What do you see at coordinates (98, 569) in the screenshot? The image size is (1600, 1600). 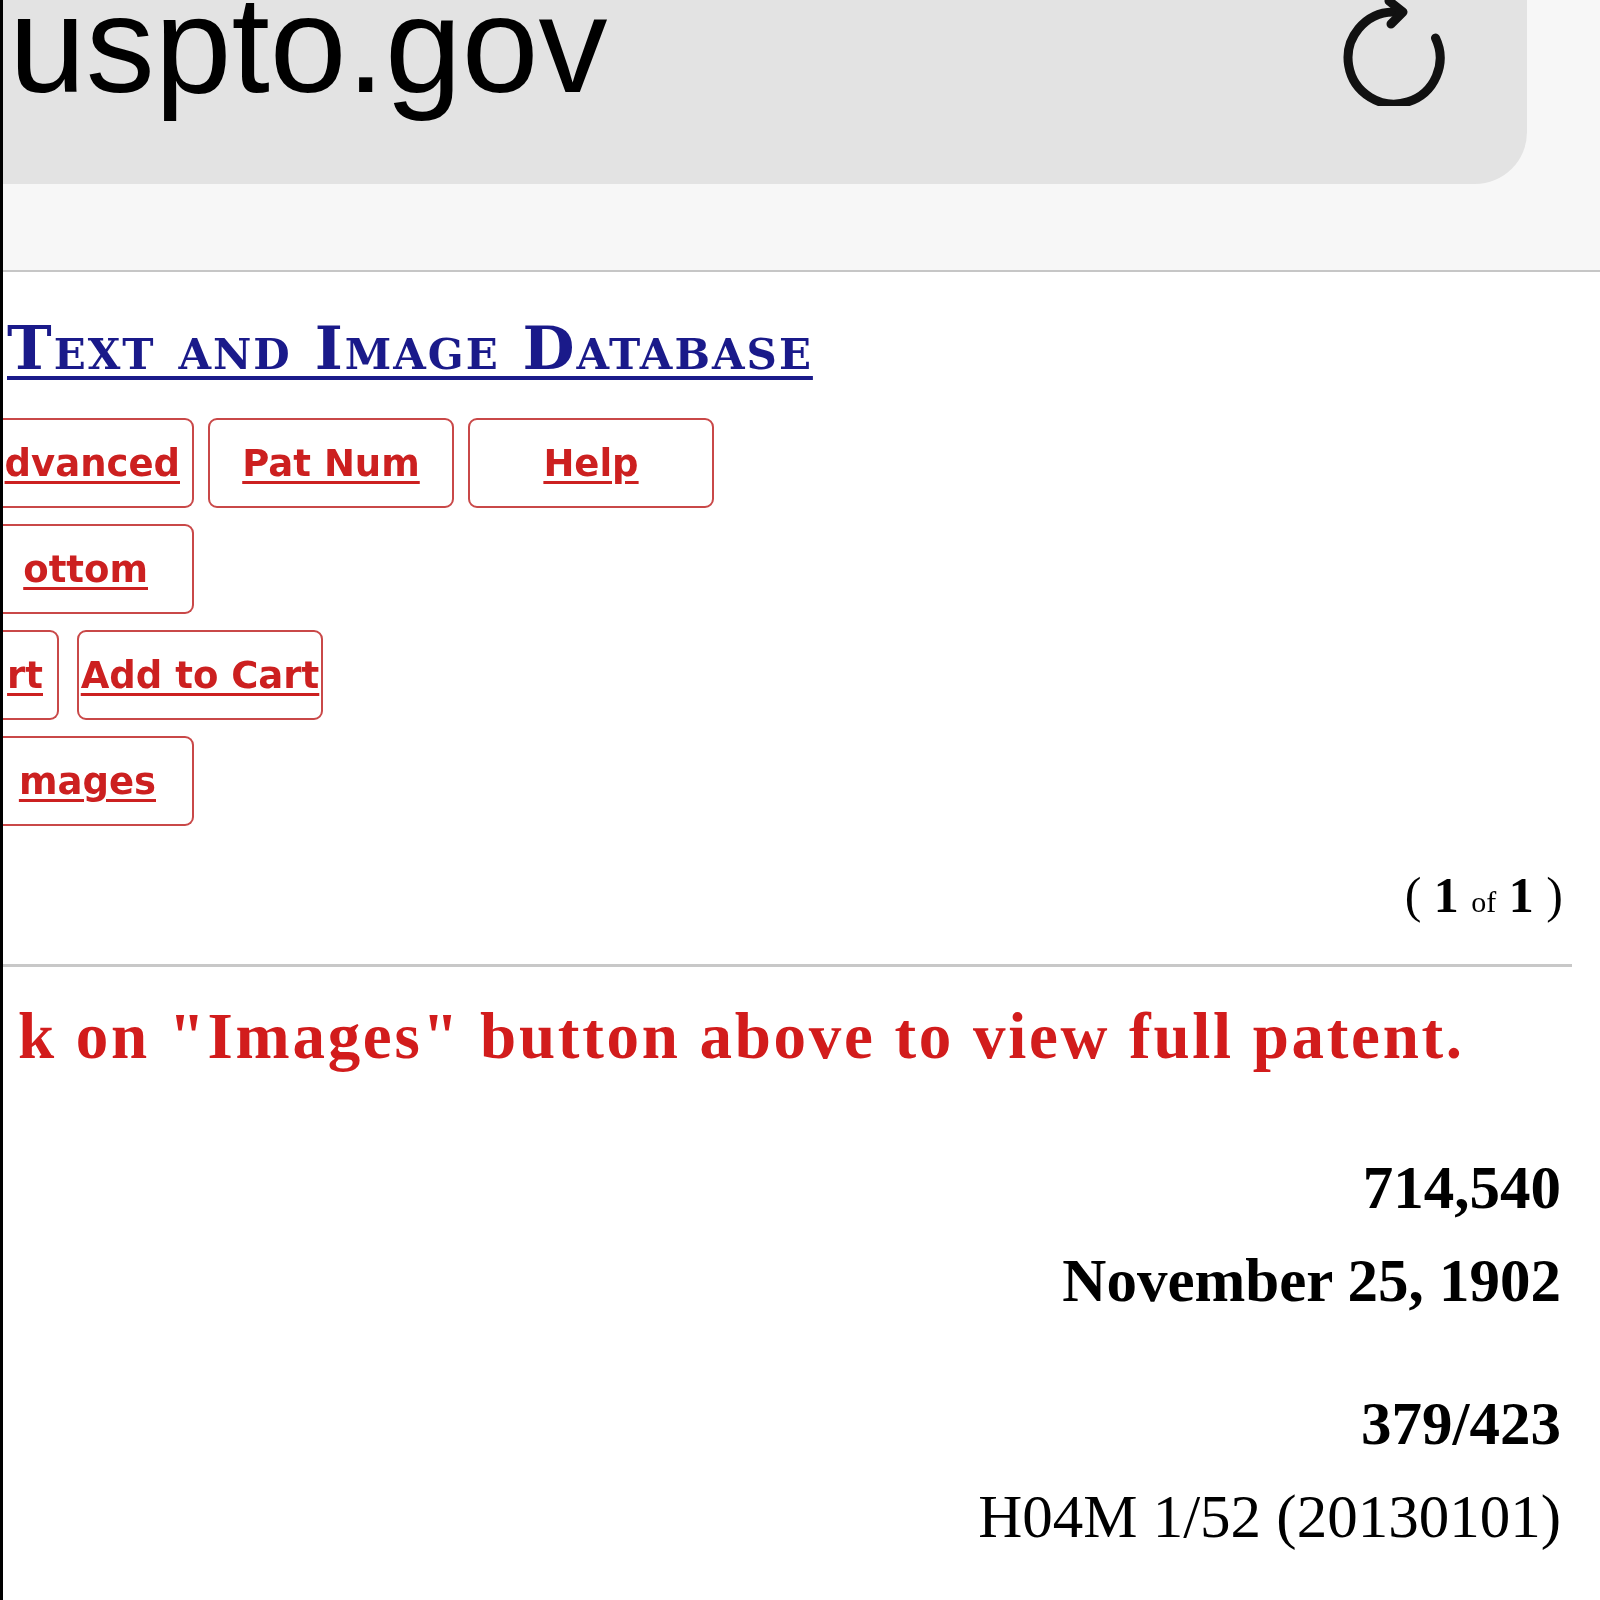 I see `nav-button: ottom` at bounding box center [98, 569].